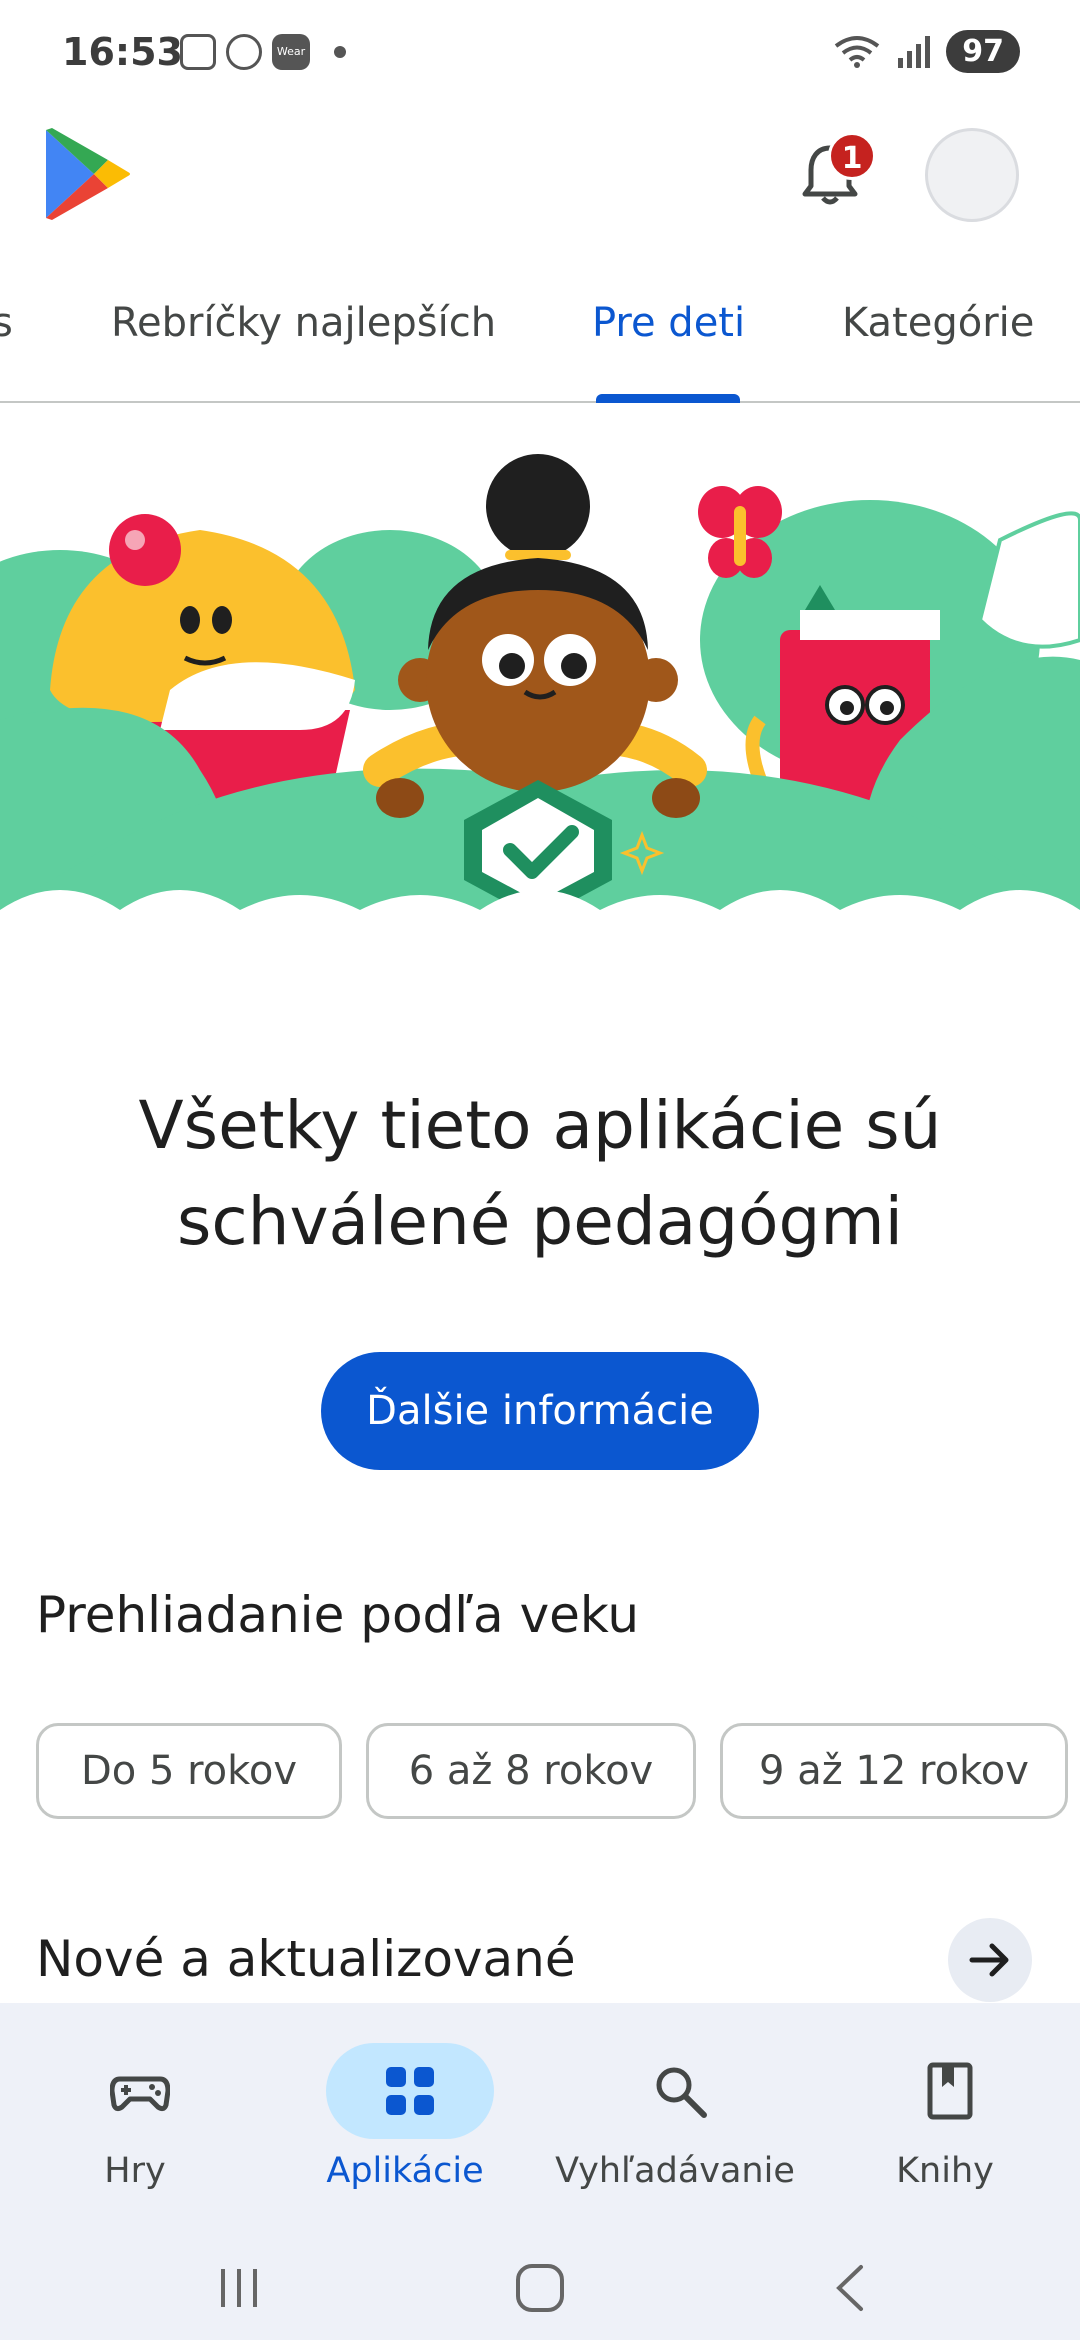  Describe the element at coordinates (990, 1960) in the screenshot. I see `arrow-right-icon` at that location.